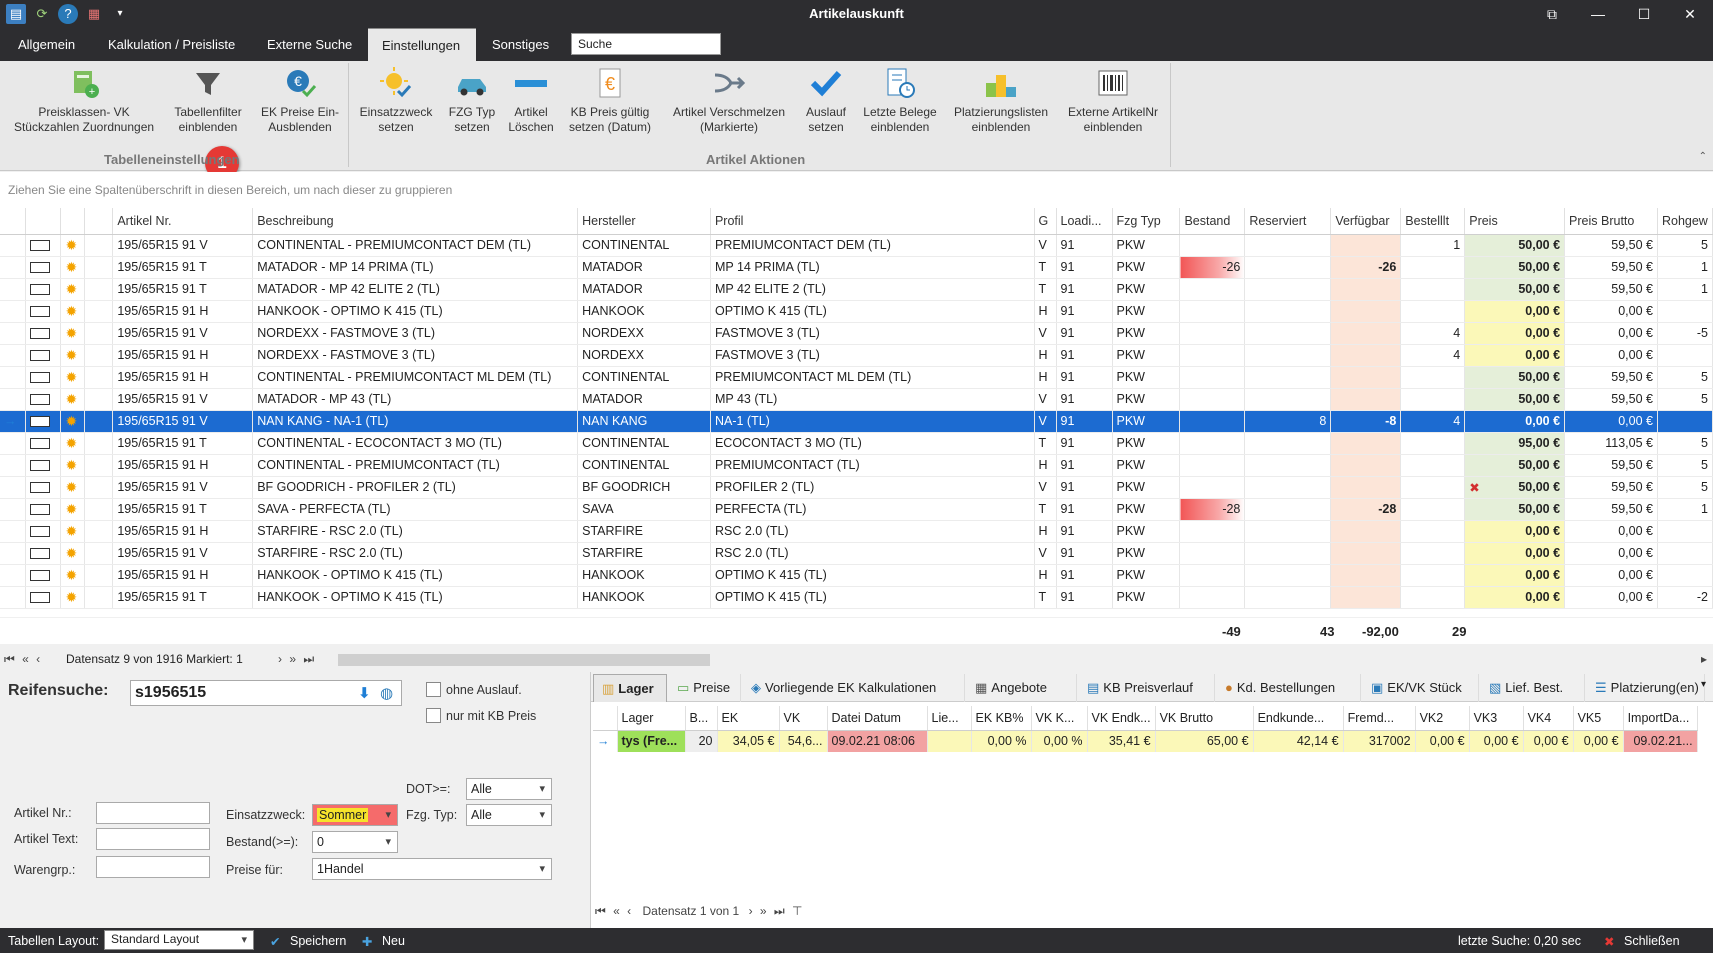 The image size is (1713, 953). Describe the element at coordinates (1598, 741) in the screenshot. I see `lager-cell-15: 0,00 €` at that location.